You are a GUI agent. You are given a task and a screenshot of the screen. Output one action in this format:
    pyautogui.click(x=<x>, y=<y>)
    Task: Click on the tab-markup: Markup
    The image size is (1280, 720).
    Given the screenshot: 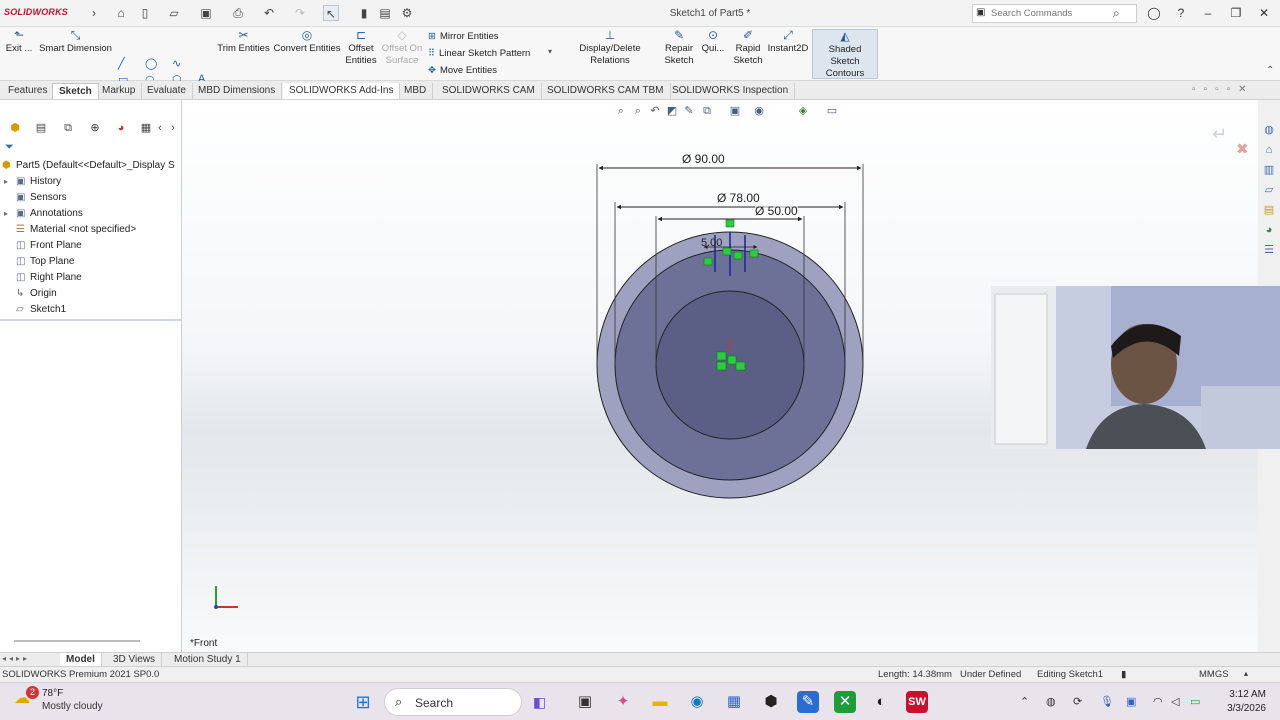 What is the action you would take?
    pyautogui.click(x=119, y=91)
    